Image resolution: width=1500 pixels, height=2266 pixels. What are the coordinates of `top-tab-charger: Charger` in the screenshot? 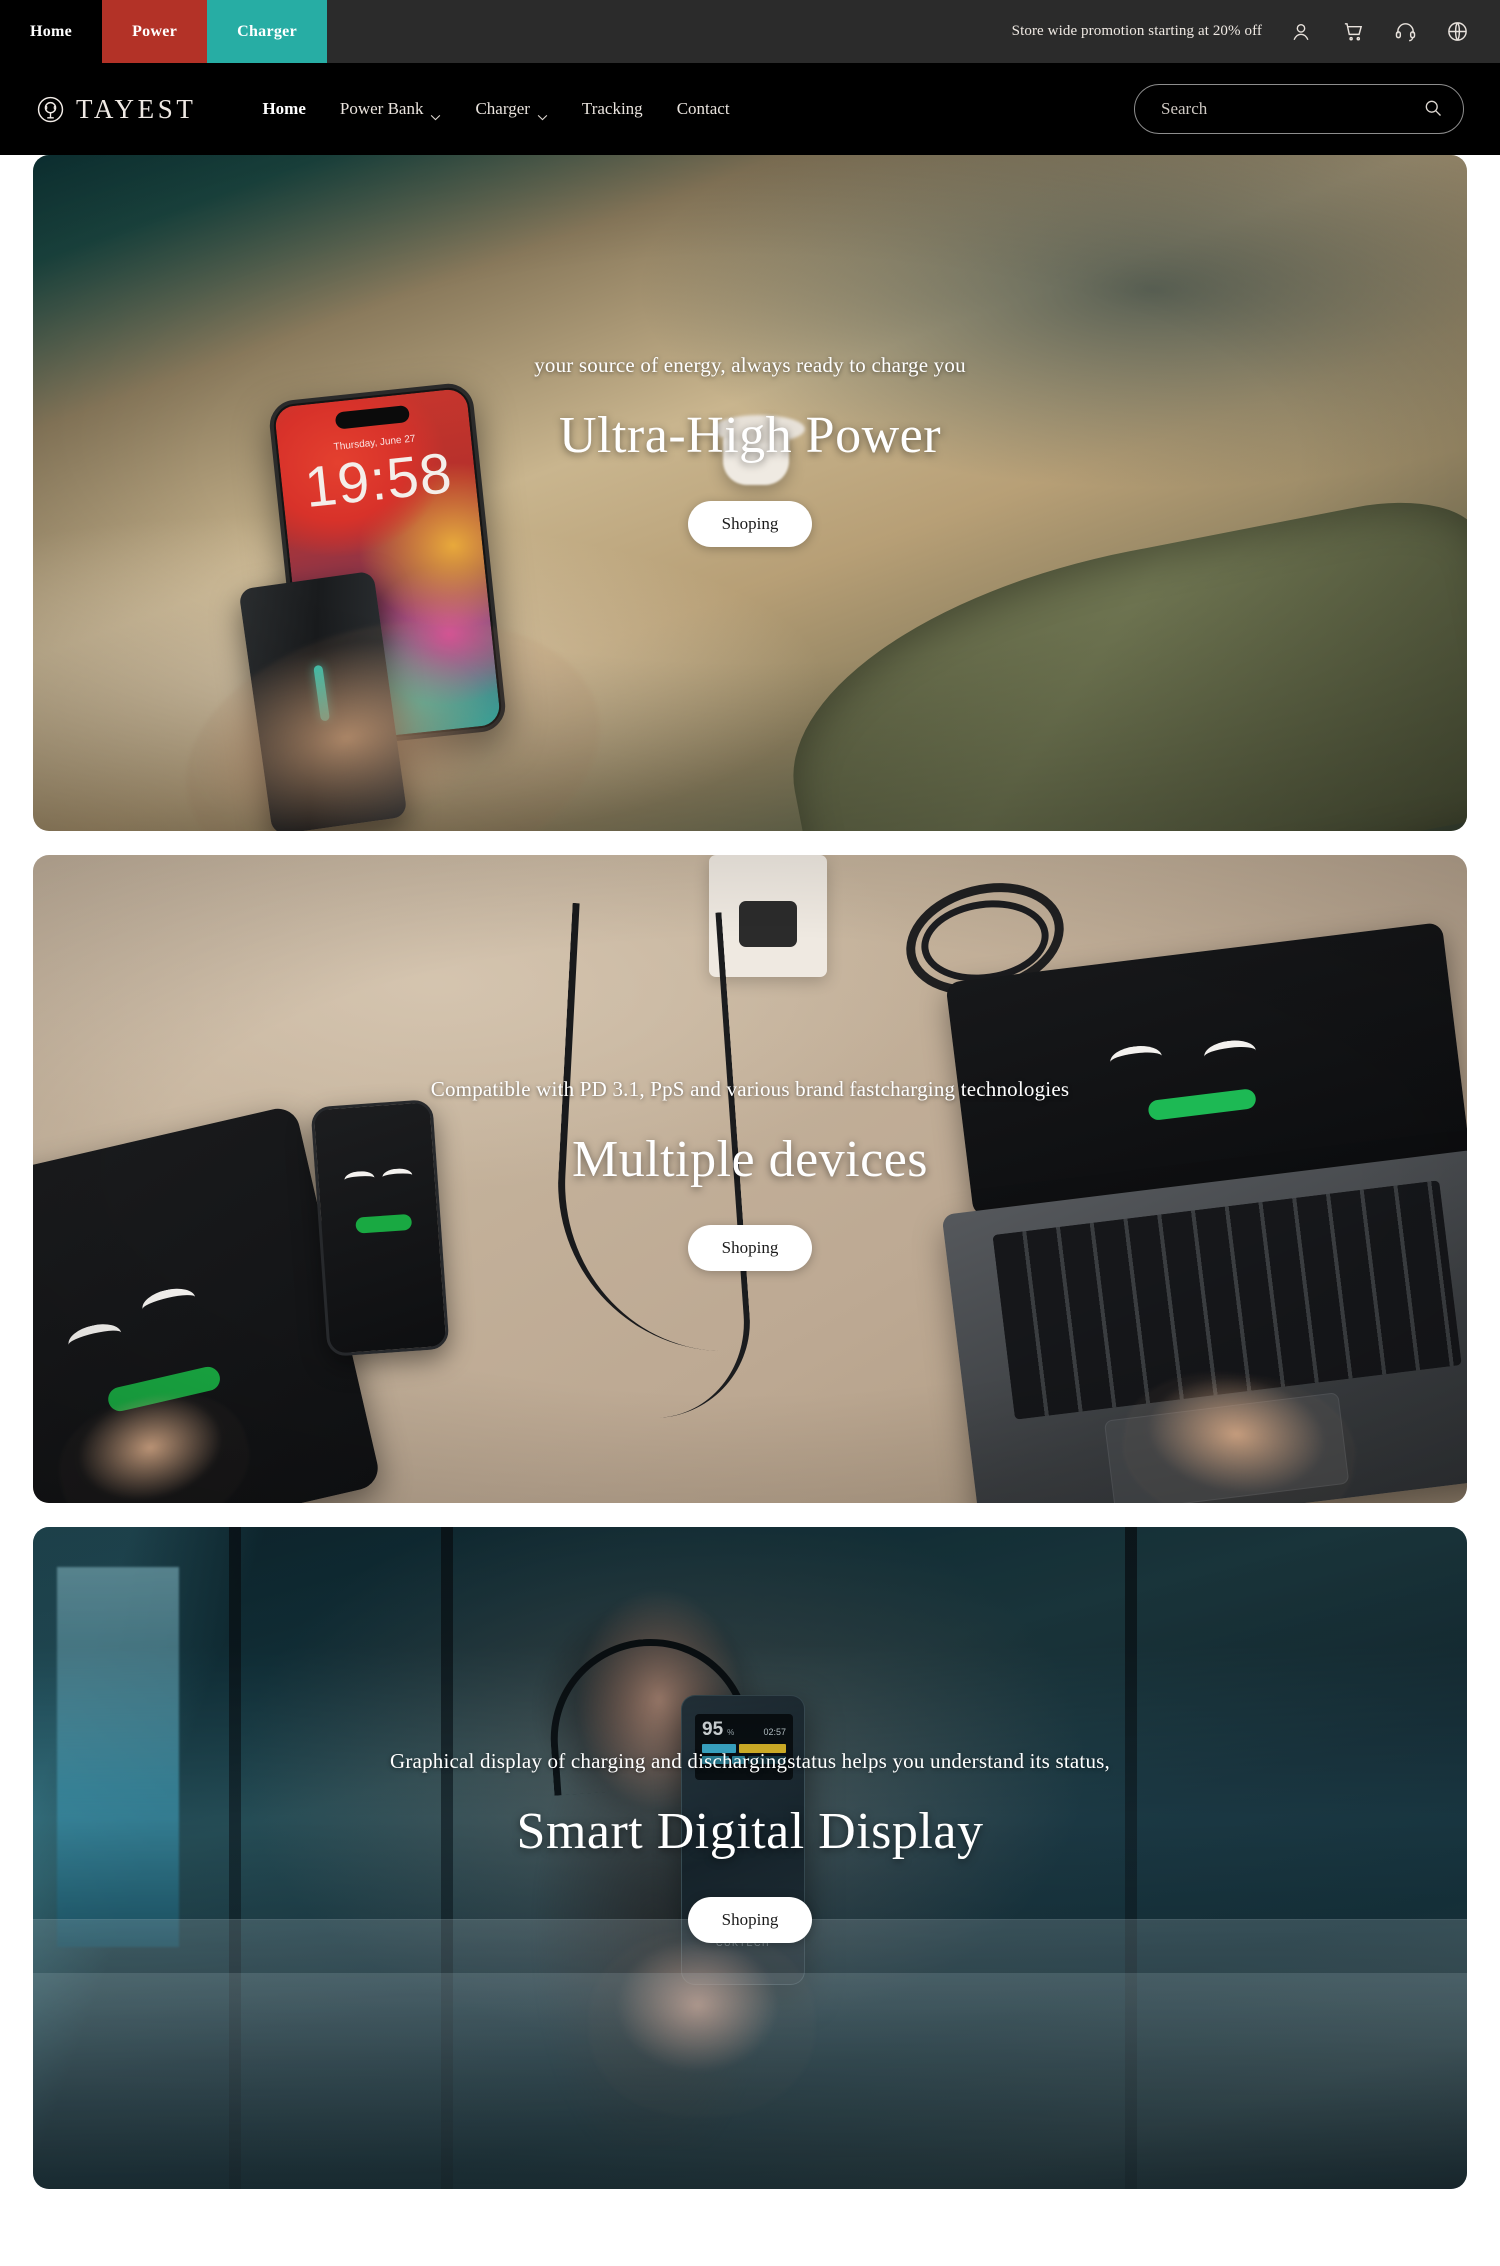 It's located at (267, 31).